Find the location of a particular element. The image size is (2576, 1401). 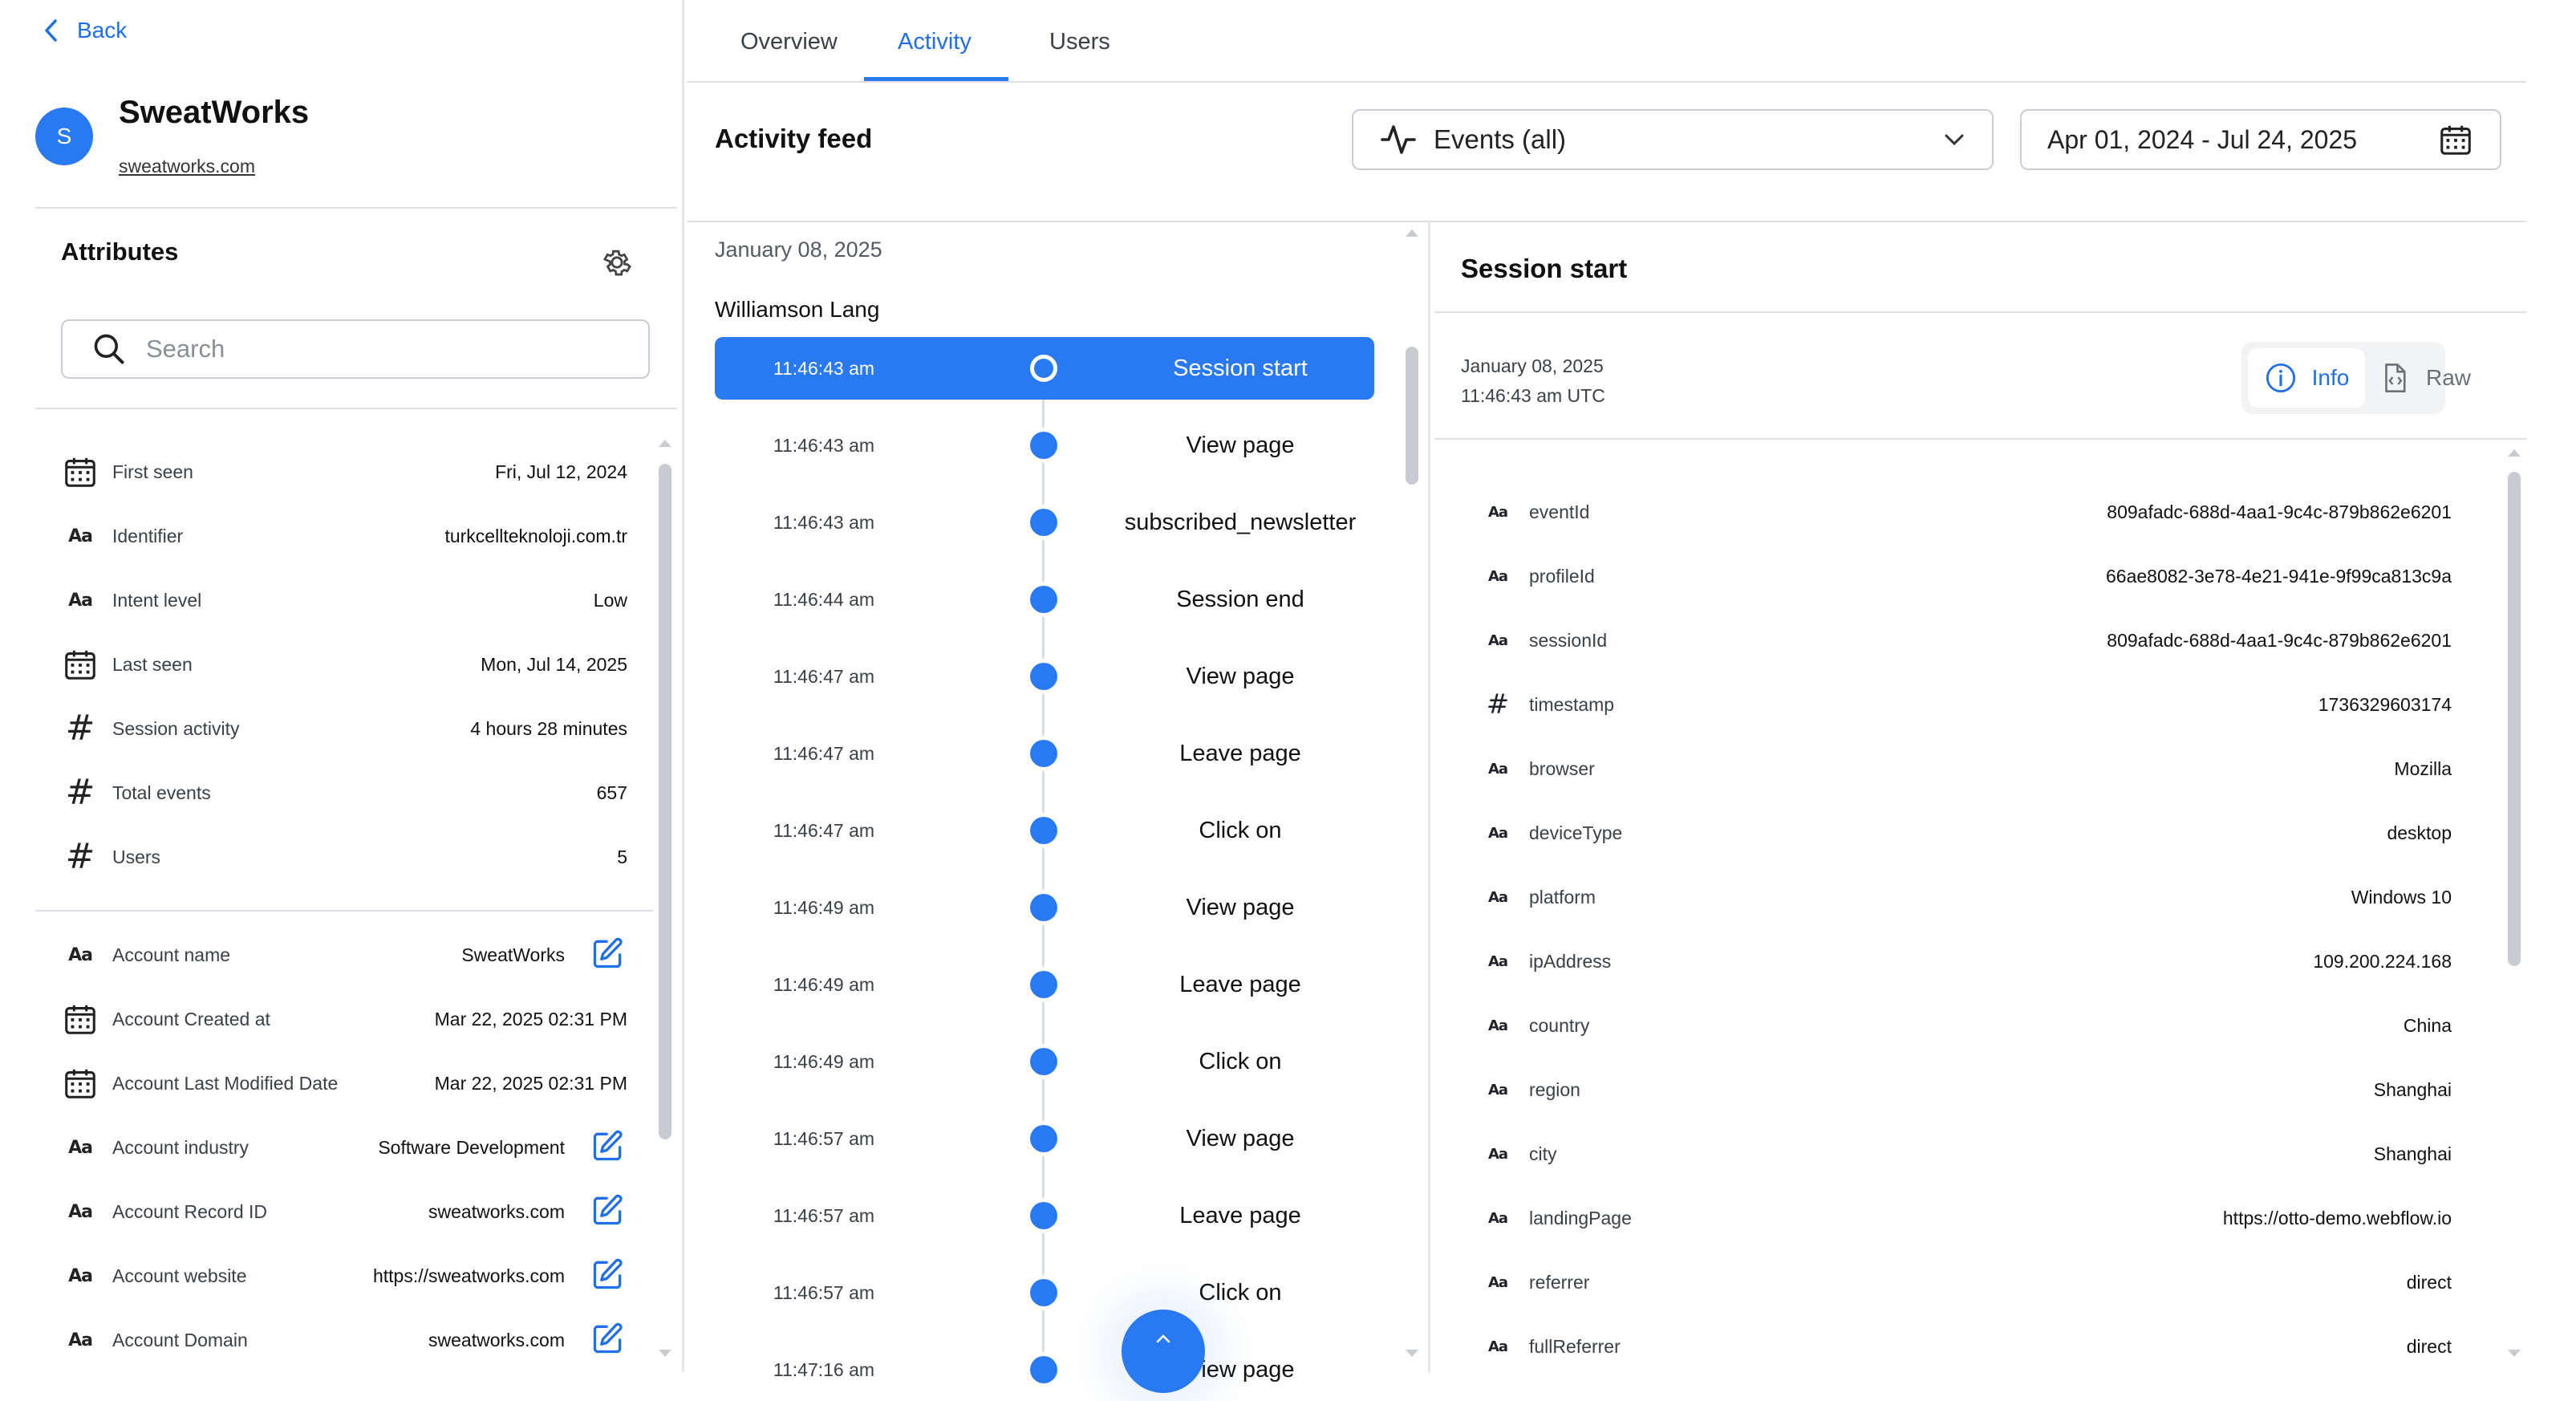

info-view-button: Info is located at coordinates (2306, 378).